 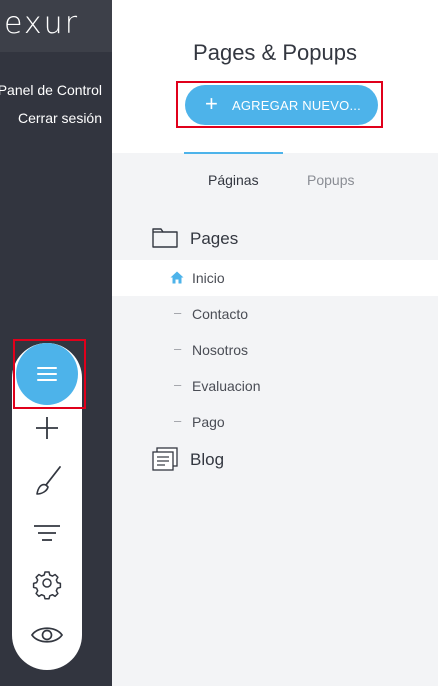 I want to click on highlight-add-box, so click(x=279, y=104).